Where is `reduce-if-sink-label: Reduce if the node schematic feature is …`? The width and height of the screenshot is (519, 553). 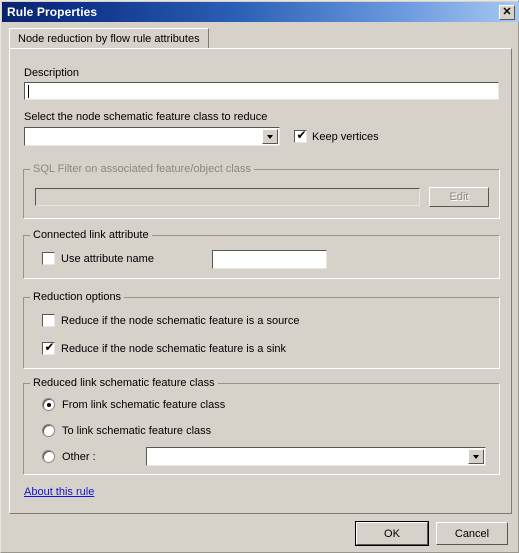 reduce-if-sink-label: Reduce if the node schematic feature is … is located at coordinates (174, 349).